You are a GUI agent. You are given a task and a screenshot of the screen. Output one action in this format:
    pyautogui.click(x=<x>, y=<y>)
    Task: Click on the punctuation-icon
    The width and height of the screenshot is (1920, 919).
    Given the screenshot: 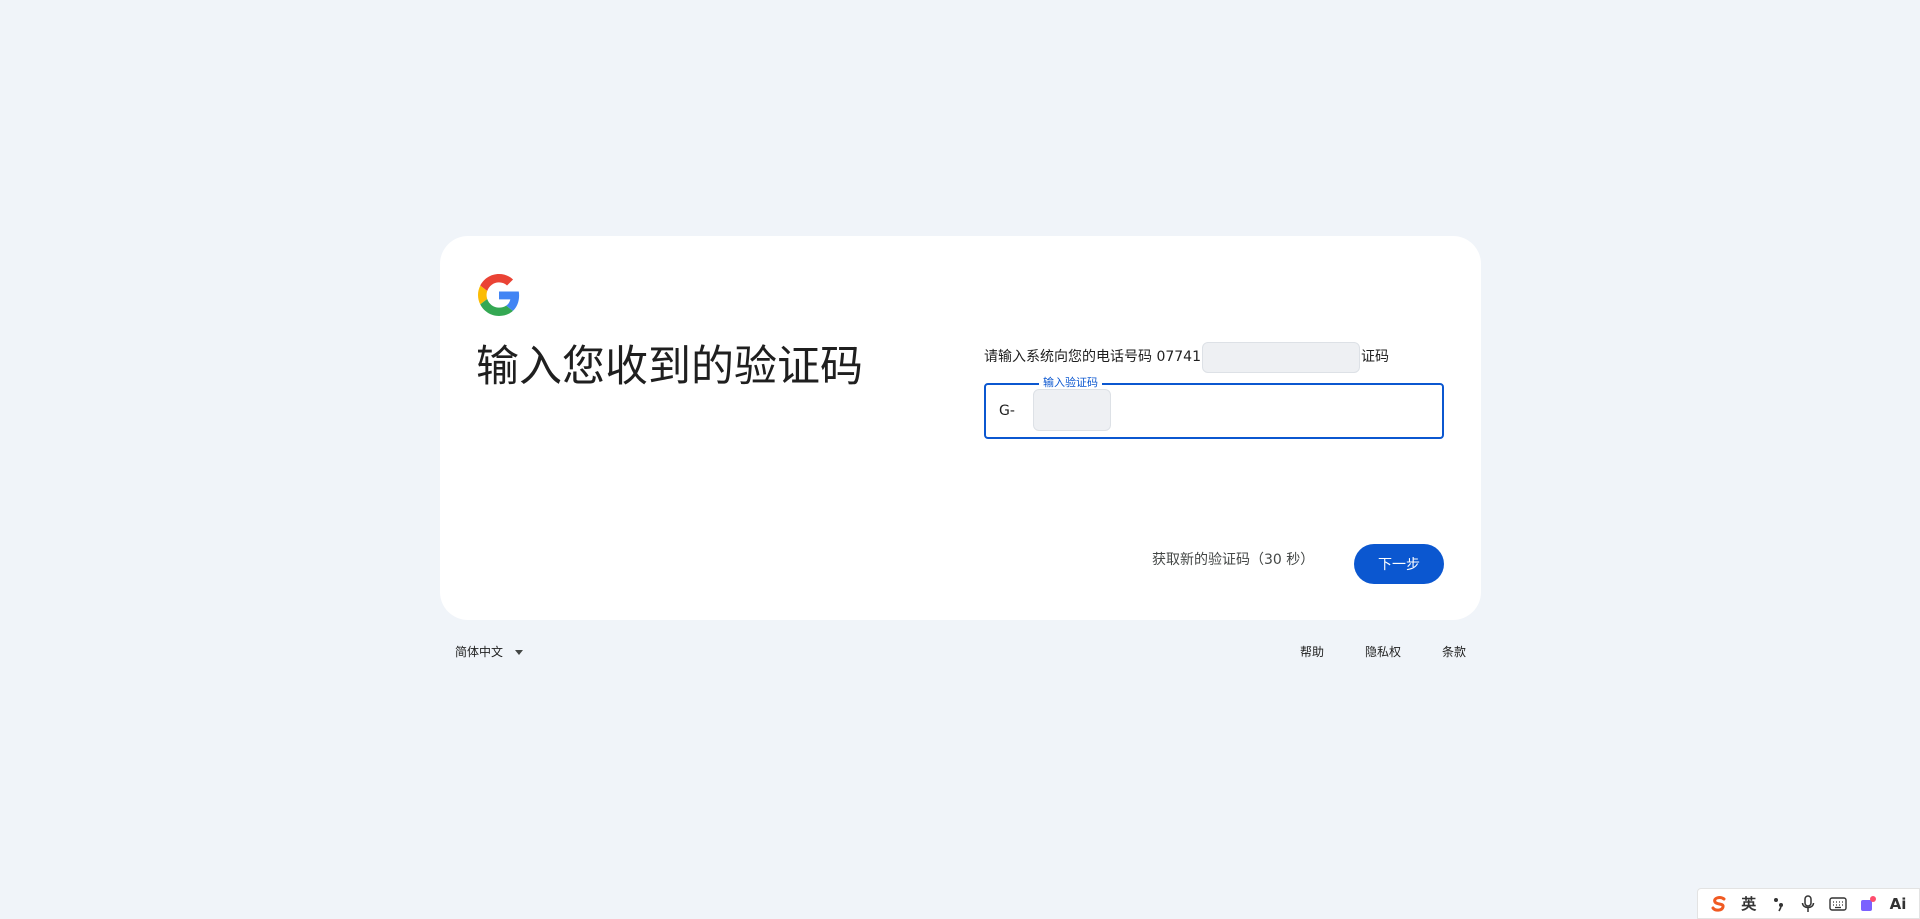 What is the action you would take?
    pyautogui.click(x=1779, y=904)
    